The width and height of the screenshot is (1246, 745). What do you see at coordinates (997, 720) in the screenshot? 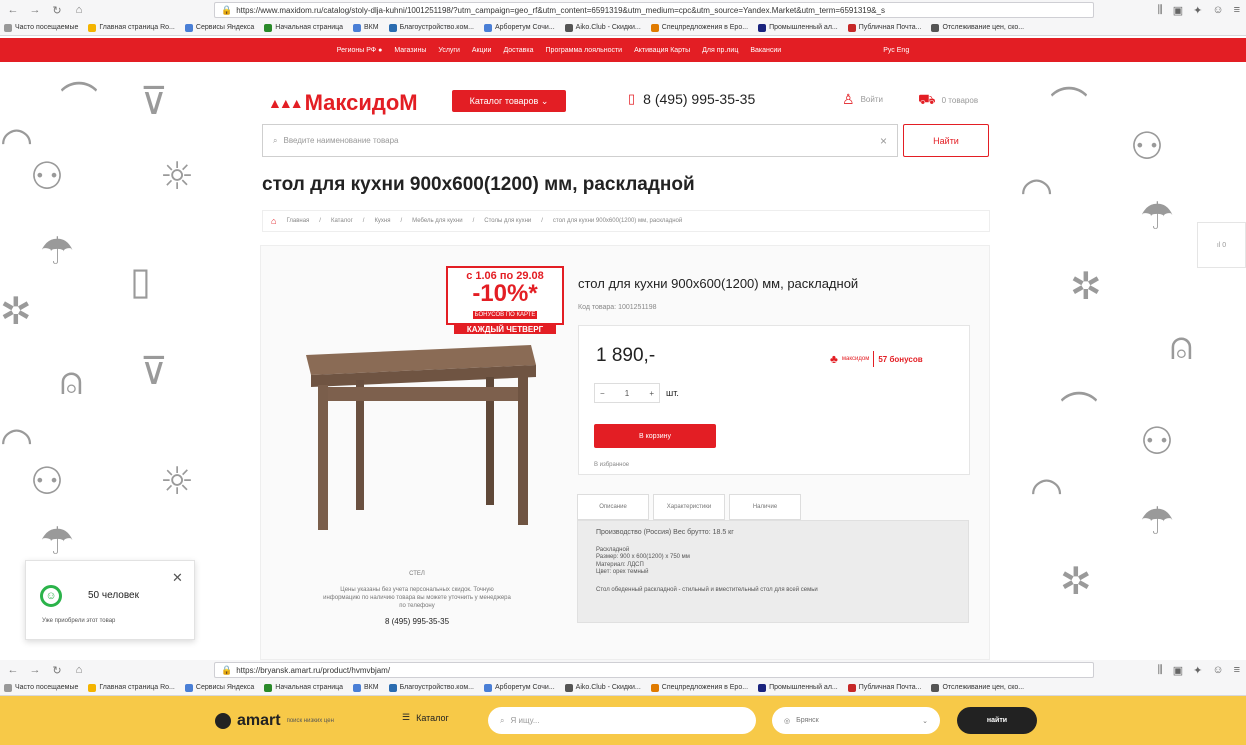
I see `amart-find-button: найти` at bounding box center [997, 720].